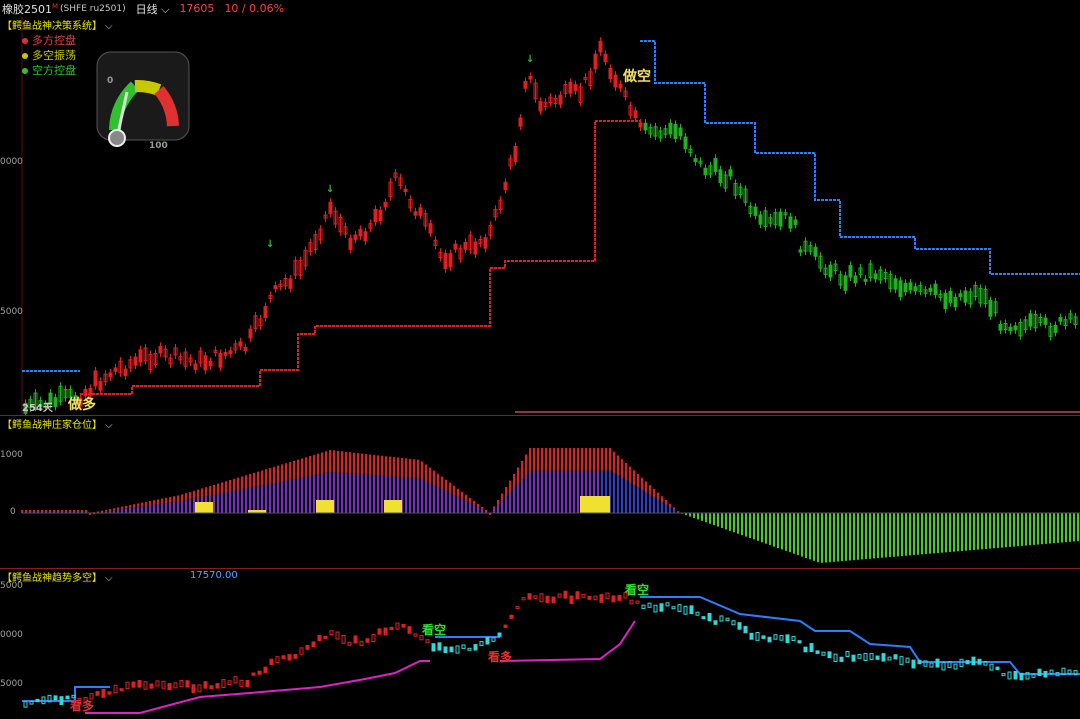  Describe the element at coordinates (13, 512) in the screenshot. I see `axis-label: 0` at that location.